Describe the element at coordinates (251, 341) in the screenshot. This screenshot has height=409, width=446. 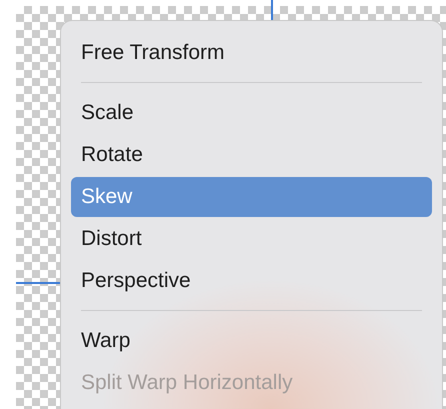
I see `menu-item: Warp` at that location.